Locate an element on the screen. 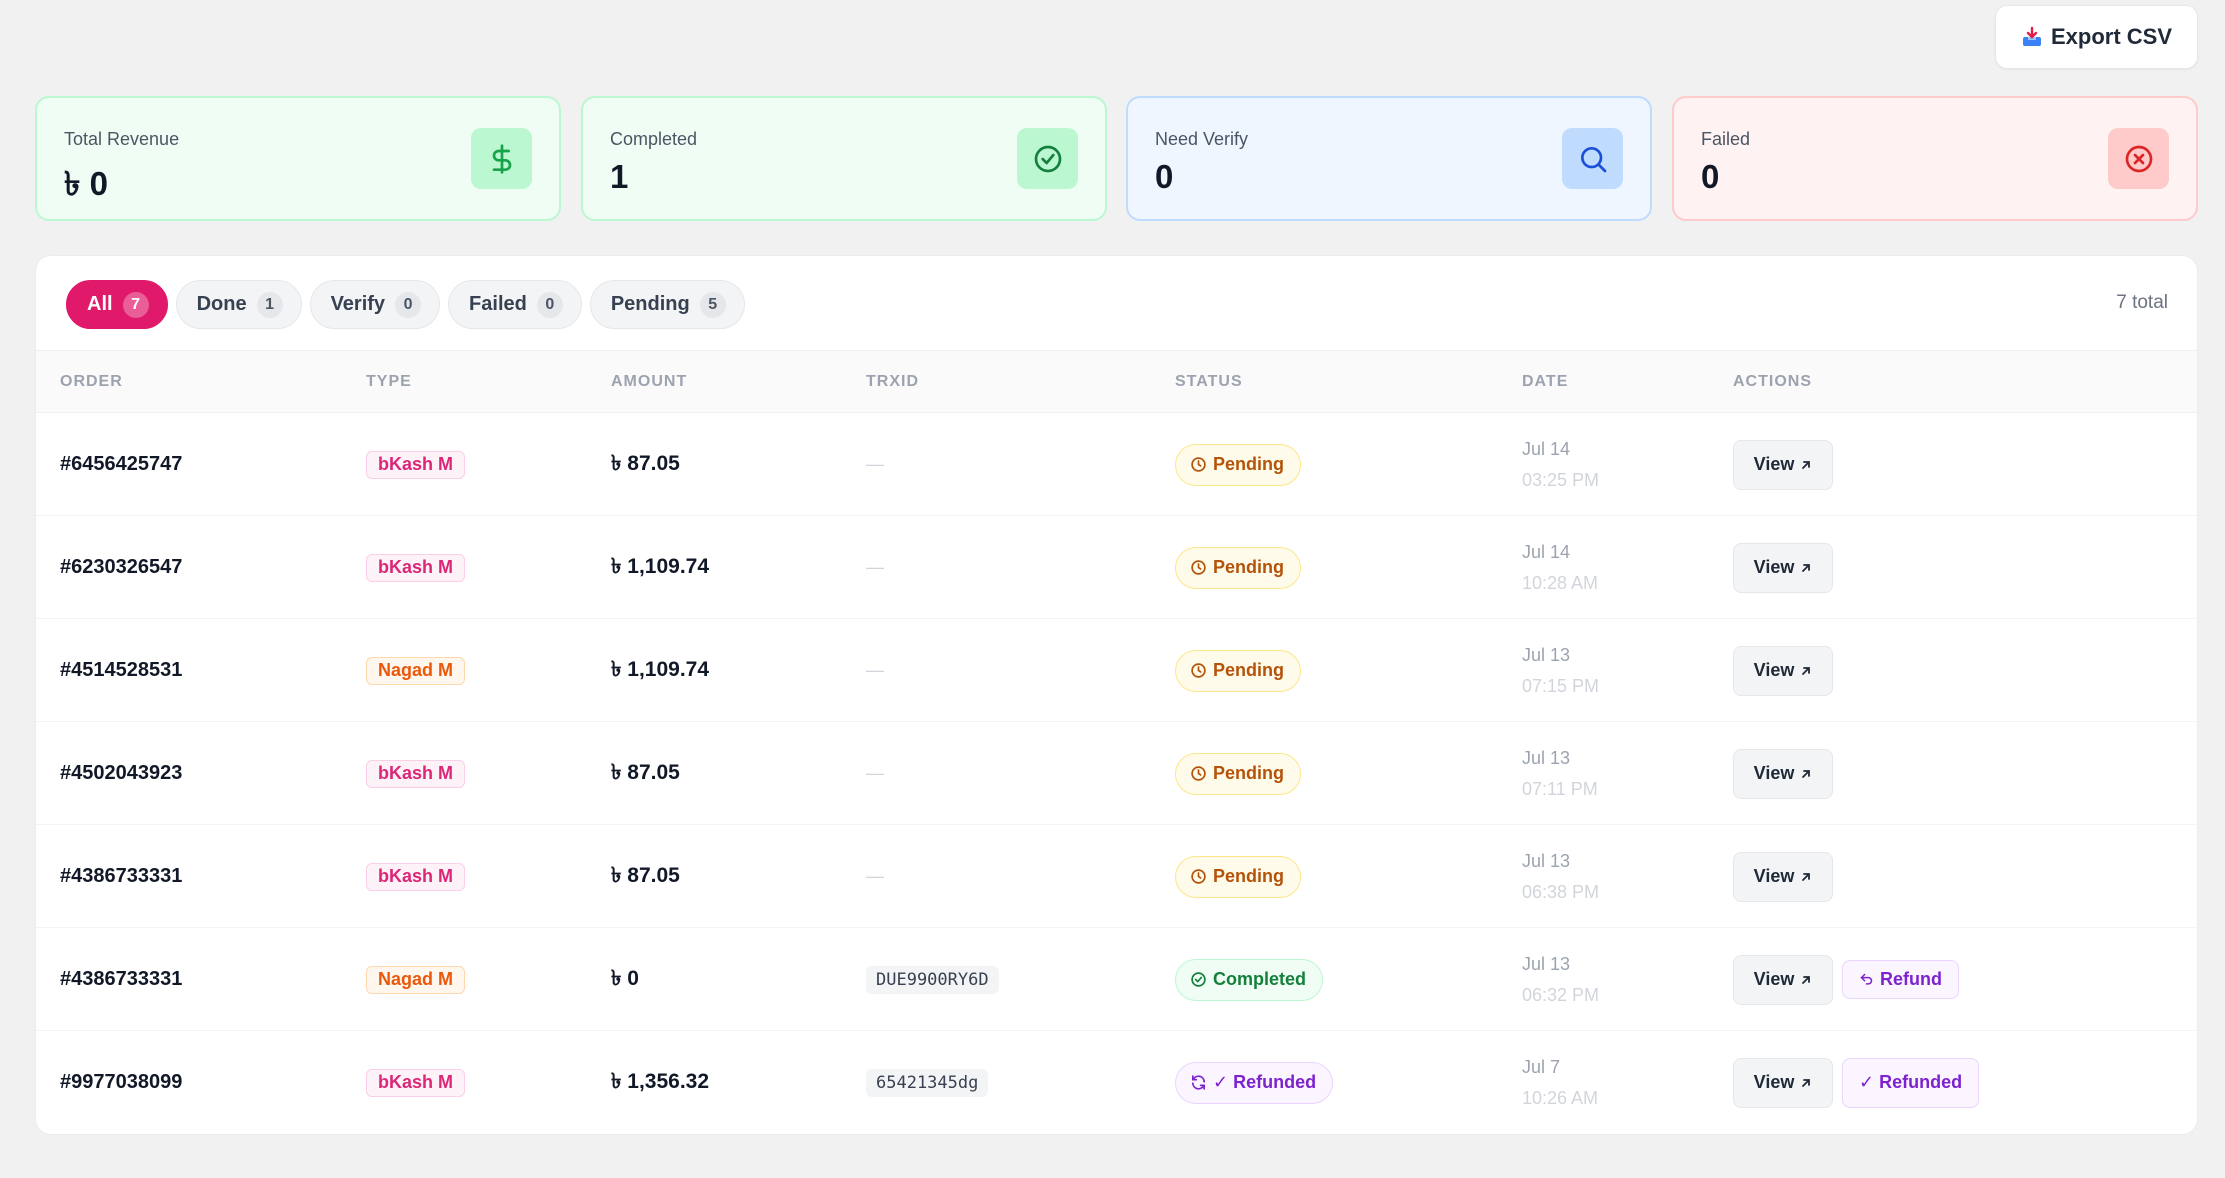  tab-count: 0 is located at coordinates (408, 304).